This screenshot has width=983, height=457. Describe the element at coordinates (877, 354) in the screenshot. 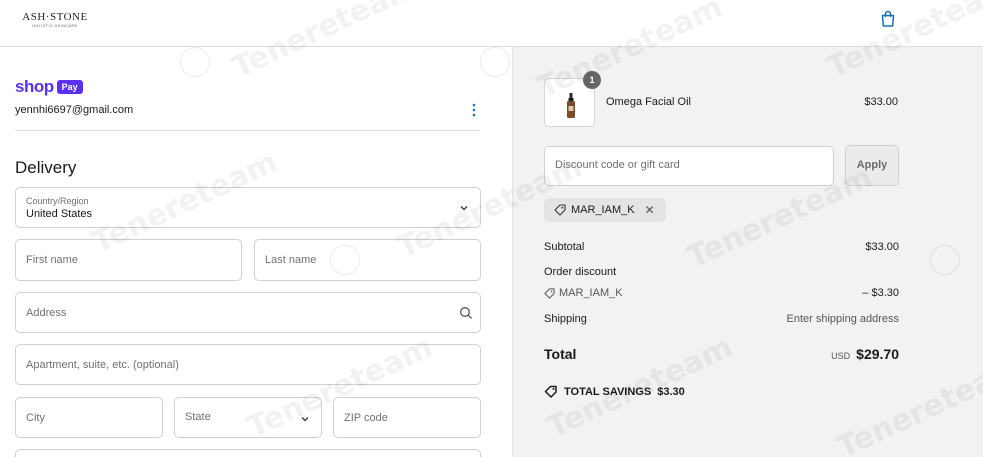

I see `total-value: $29.70` at that location.